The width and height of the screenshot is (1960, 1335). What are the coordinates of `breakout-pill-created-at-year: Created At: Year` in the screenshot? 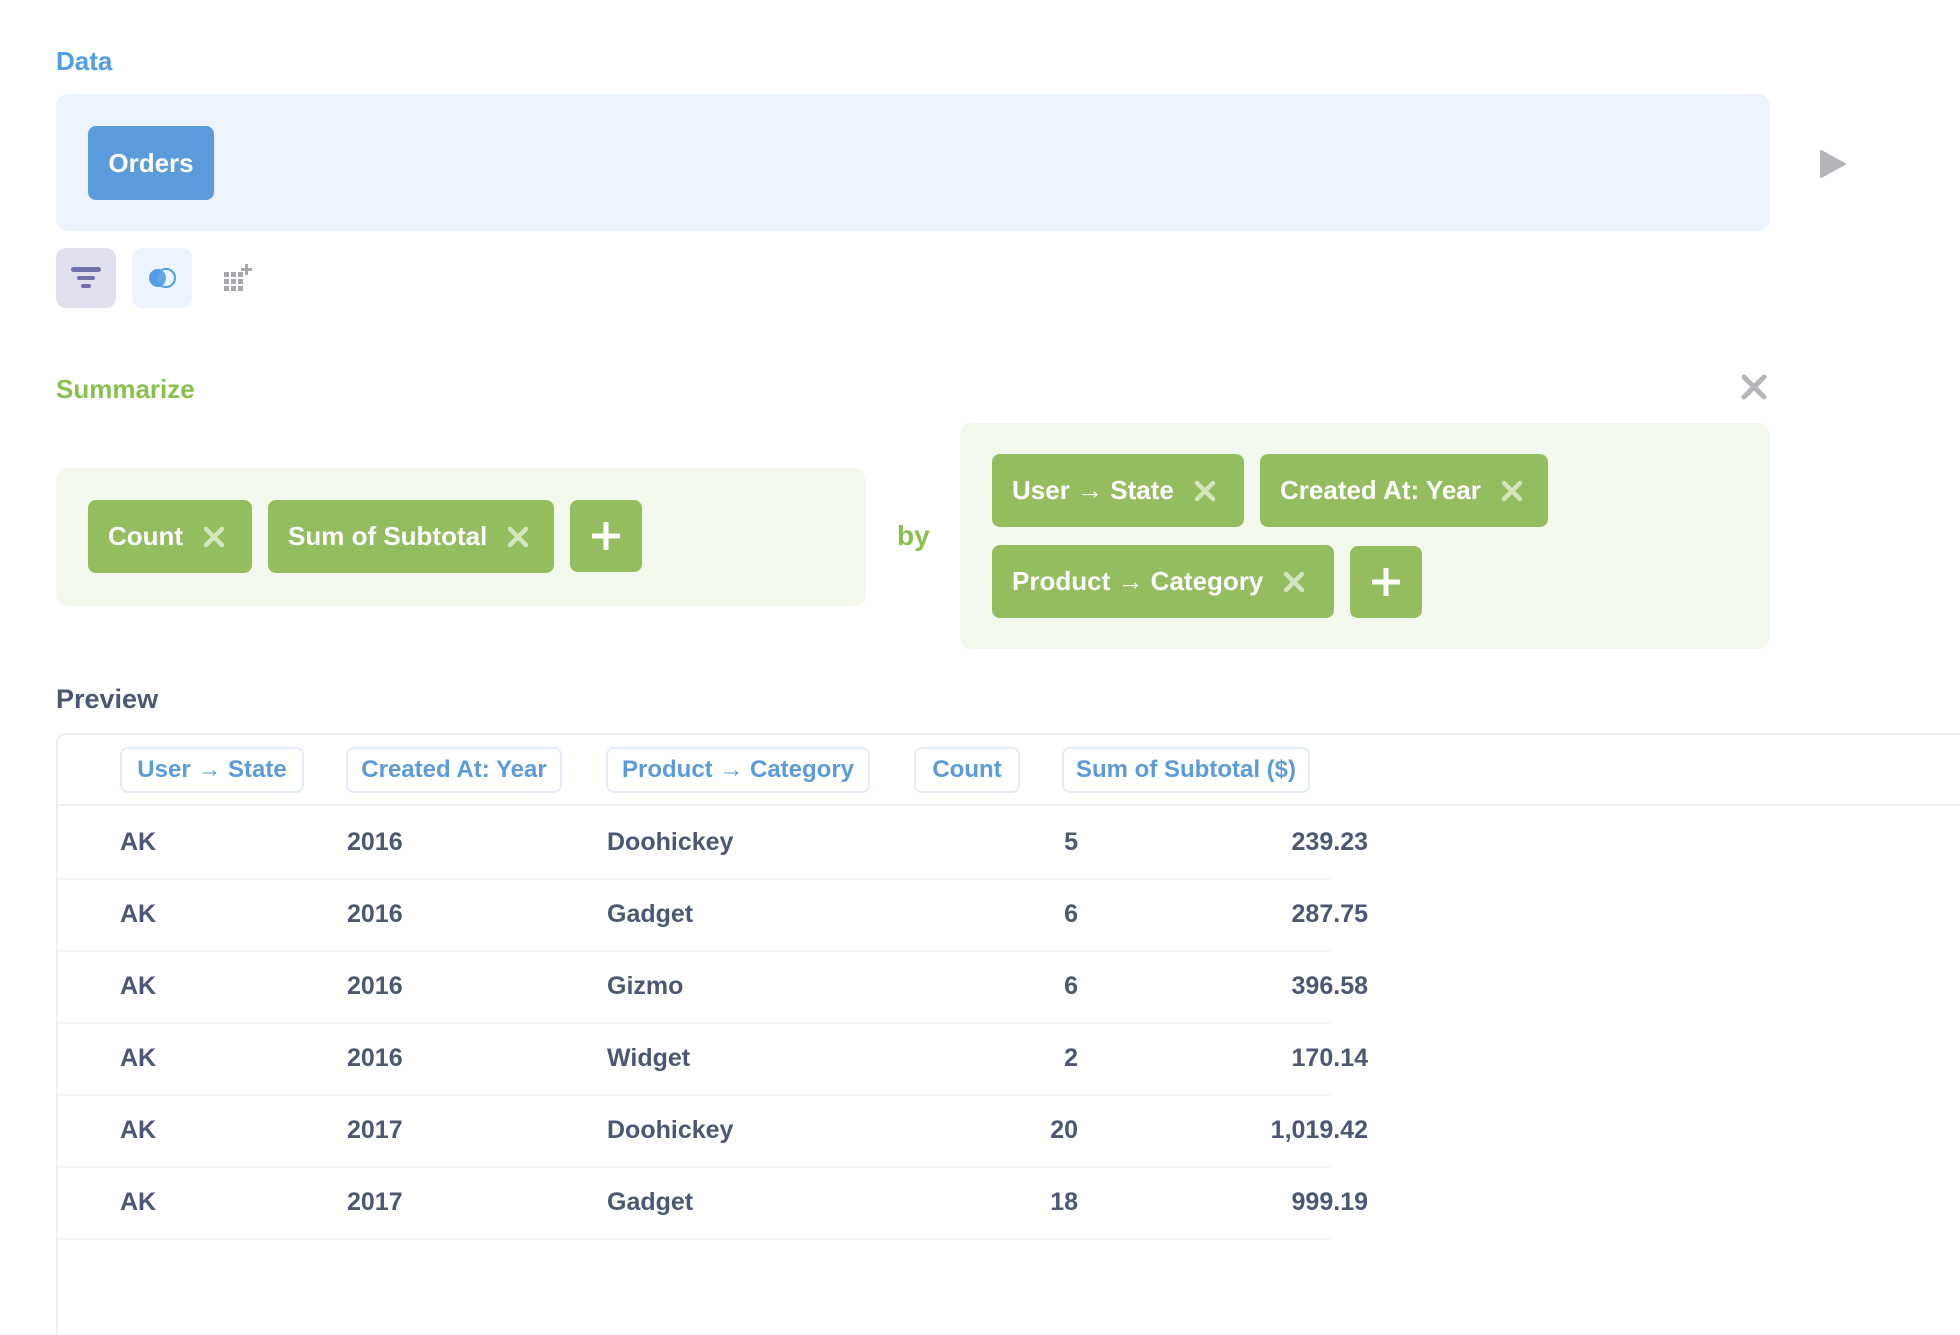 It's located at (1404, 490).